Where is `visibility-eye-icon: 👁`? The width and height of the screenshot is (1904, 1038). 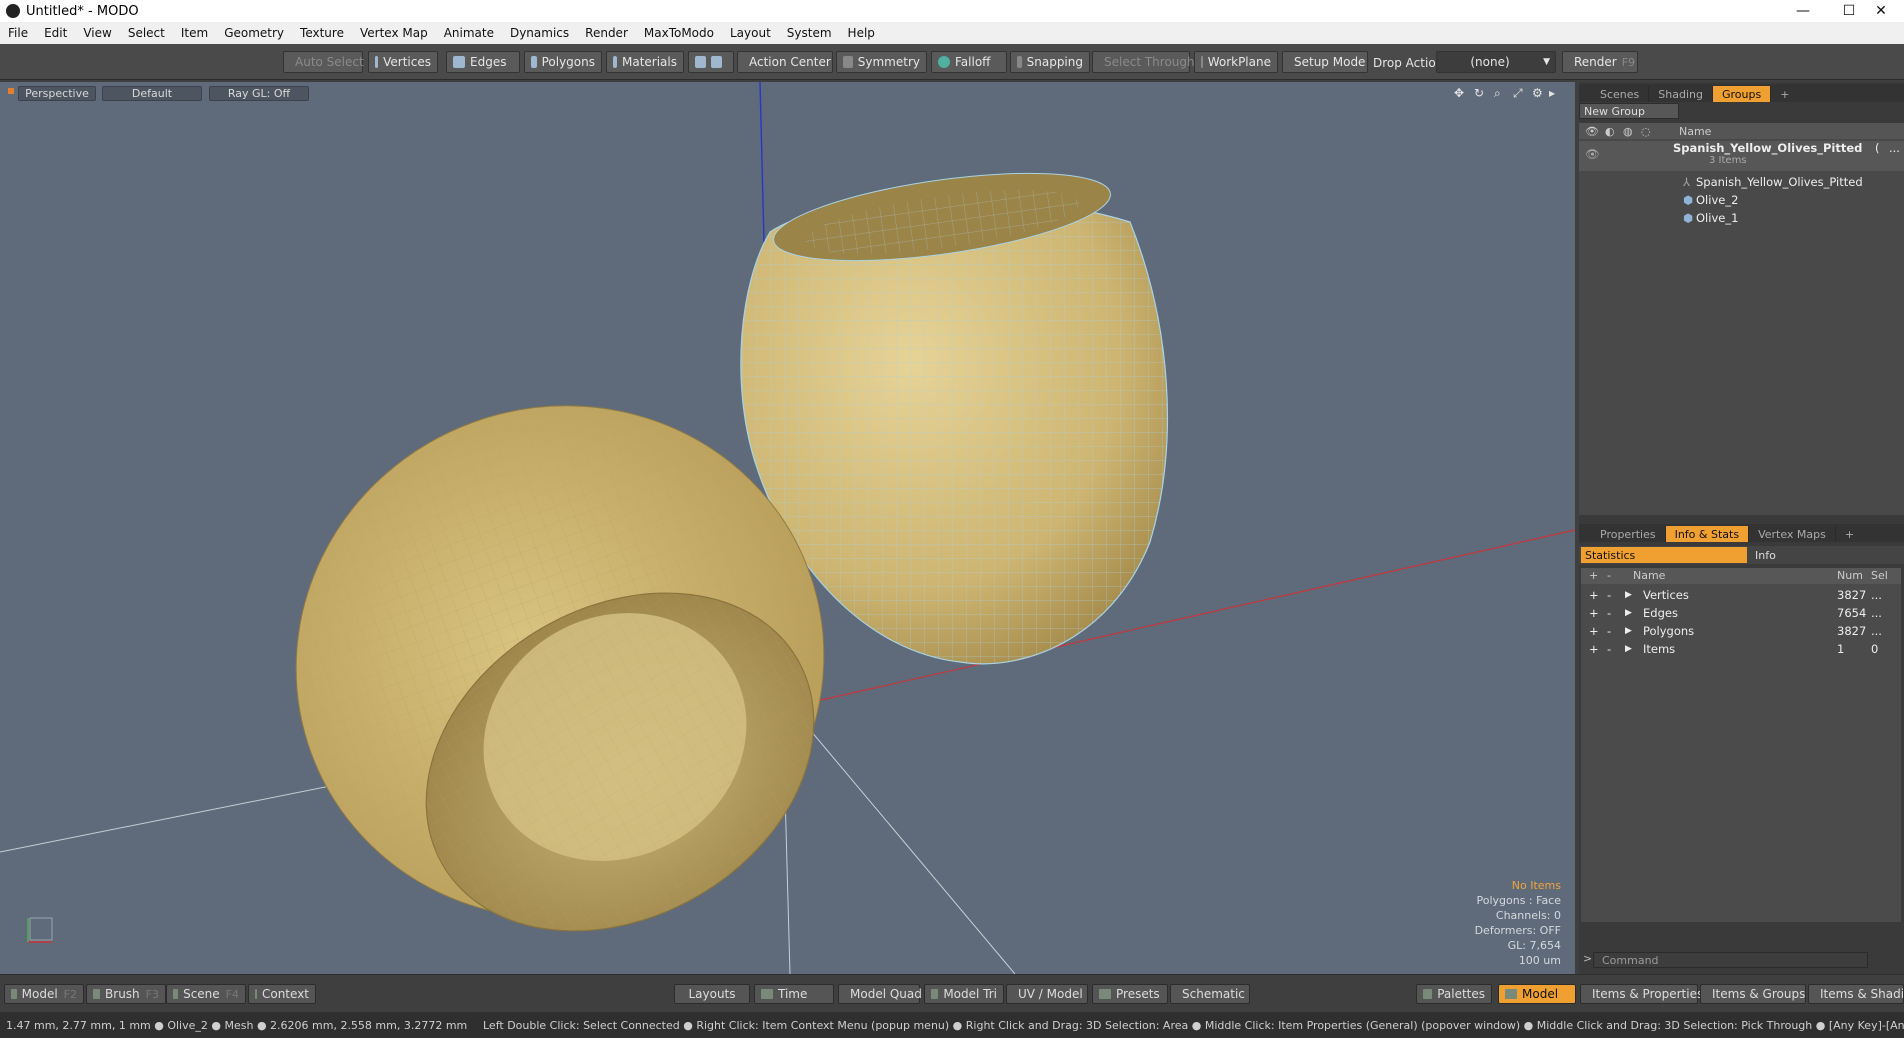
visibility-eye-icon: 👁 is located at coordinates (1592, 154).